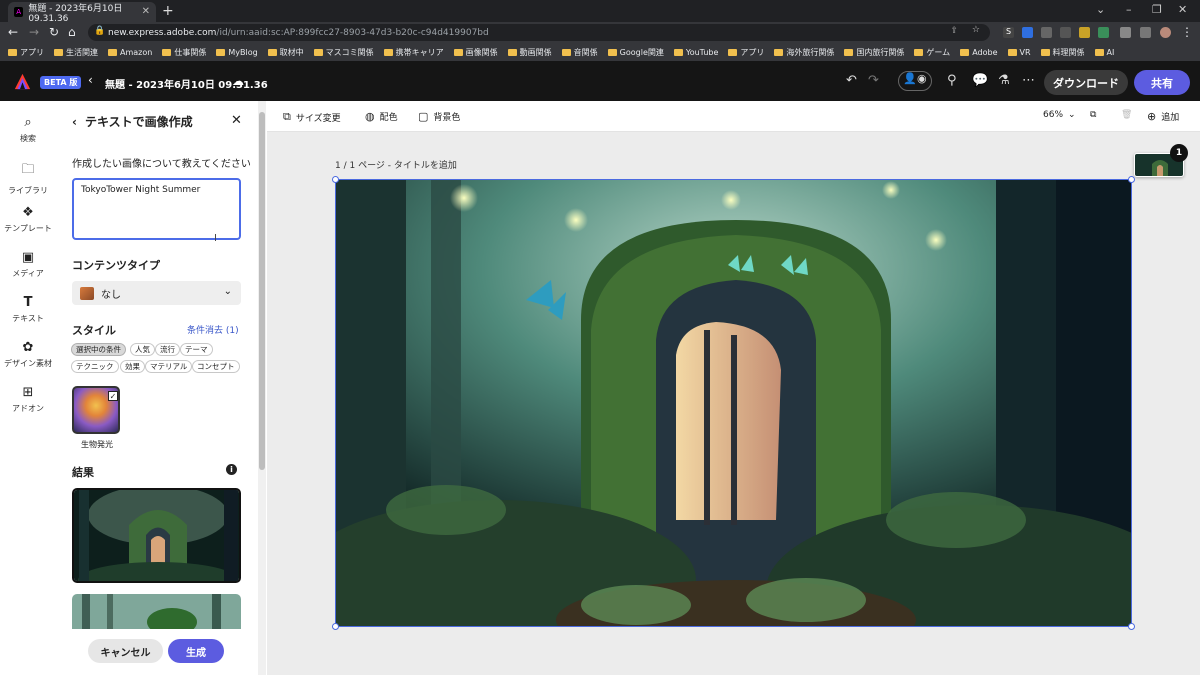 The image size is (1200, 675). What do you see at coordinates (335, 179) in the screenshot?
I see `resize-handle-top-left` at bounding box center [335, 179].